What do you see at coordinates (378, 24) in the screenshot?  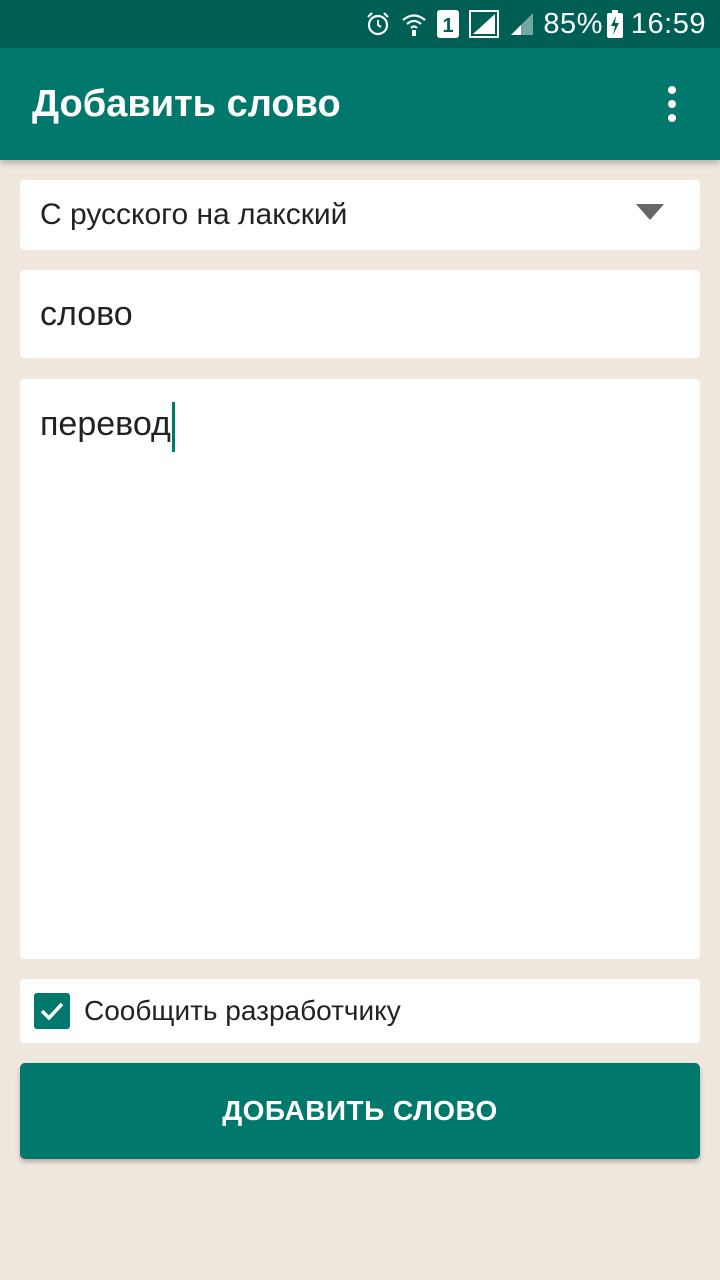 I see `alarm-icon` at bounding box center [378, 24].